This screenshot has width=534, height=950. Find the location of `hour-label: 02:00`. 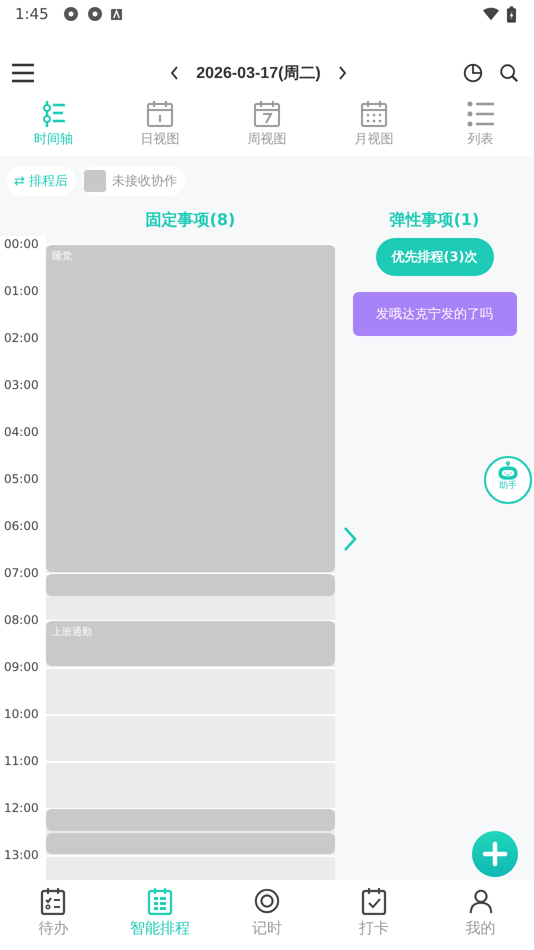

hour-label: 02:00 is located at coordinates (21, 338).